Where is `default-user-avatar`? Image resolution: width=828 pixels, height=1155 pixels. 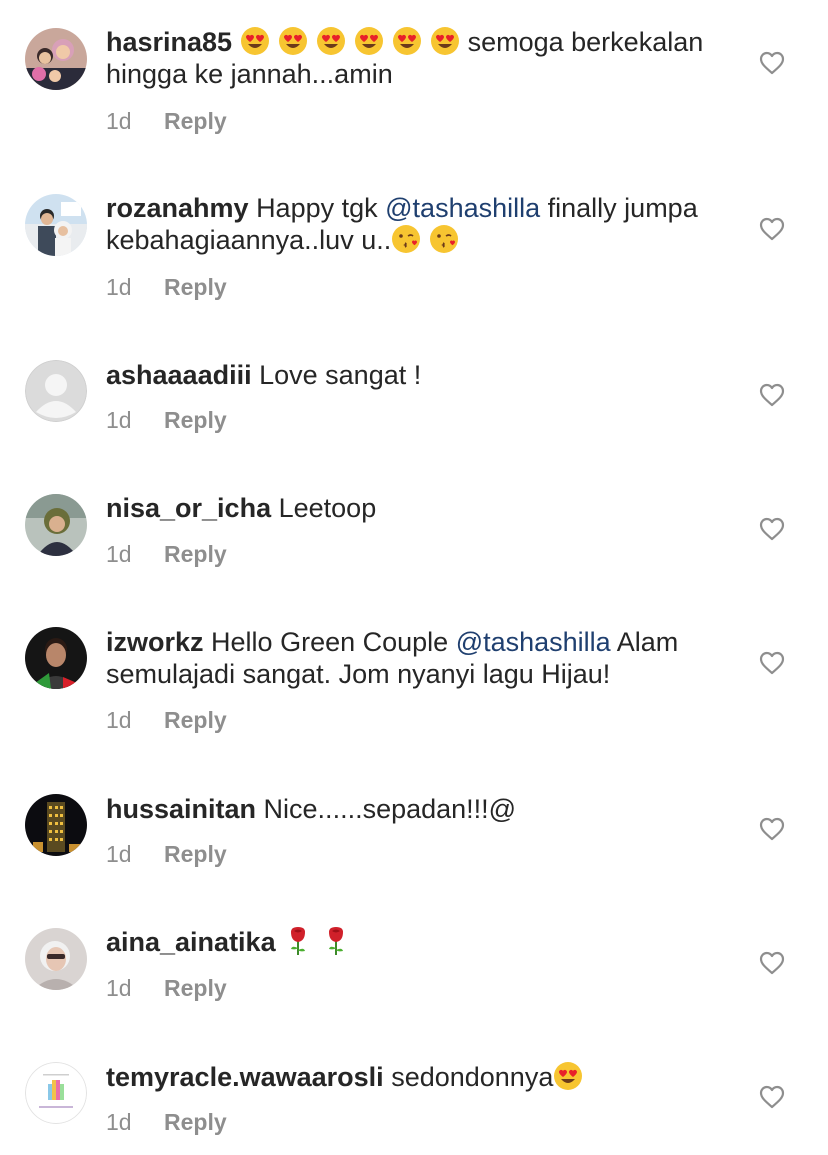
default-user-avatar is located at coordinates (56, 391).